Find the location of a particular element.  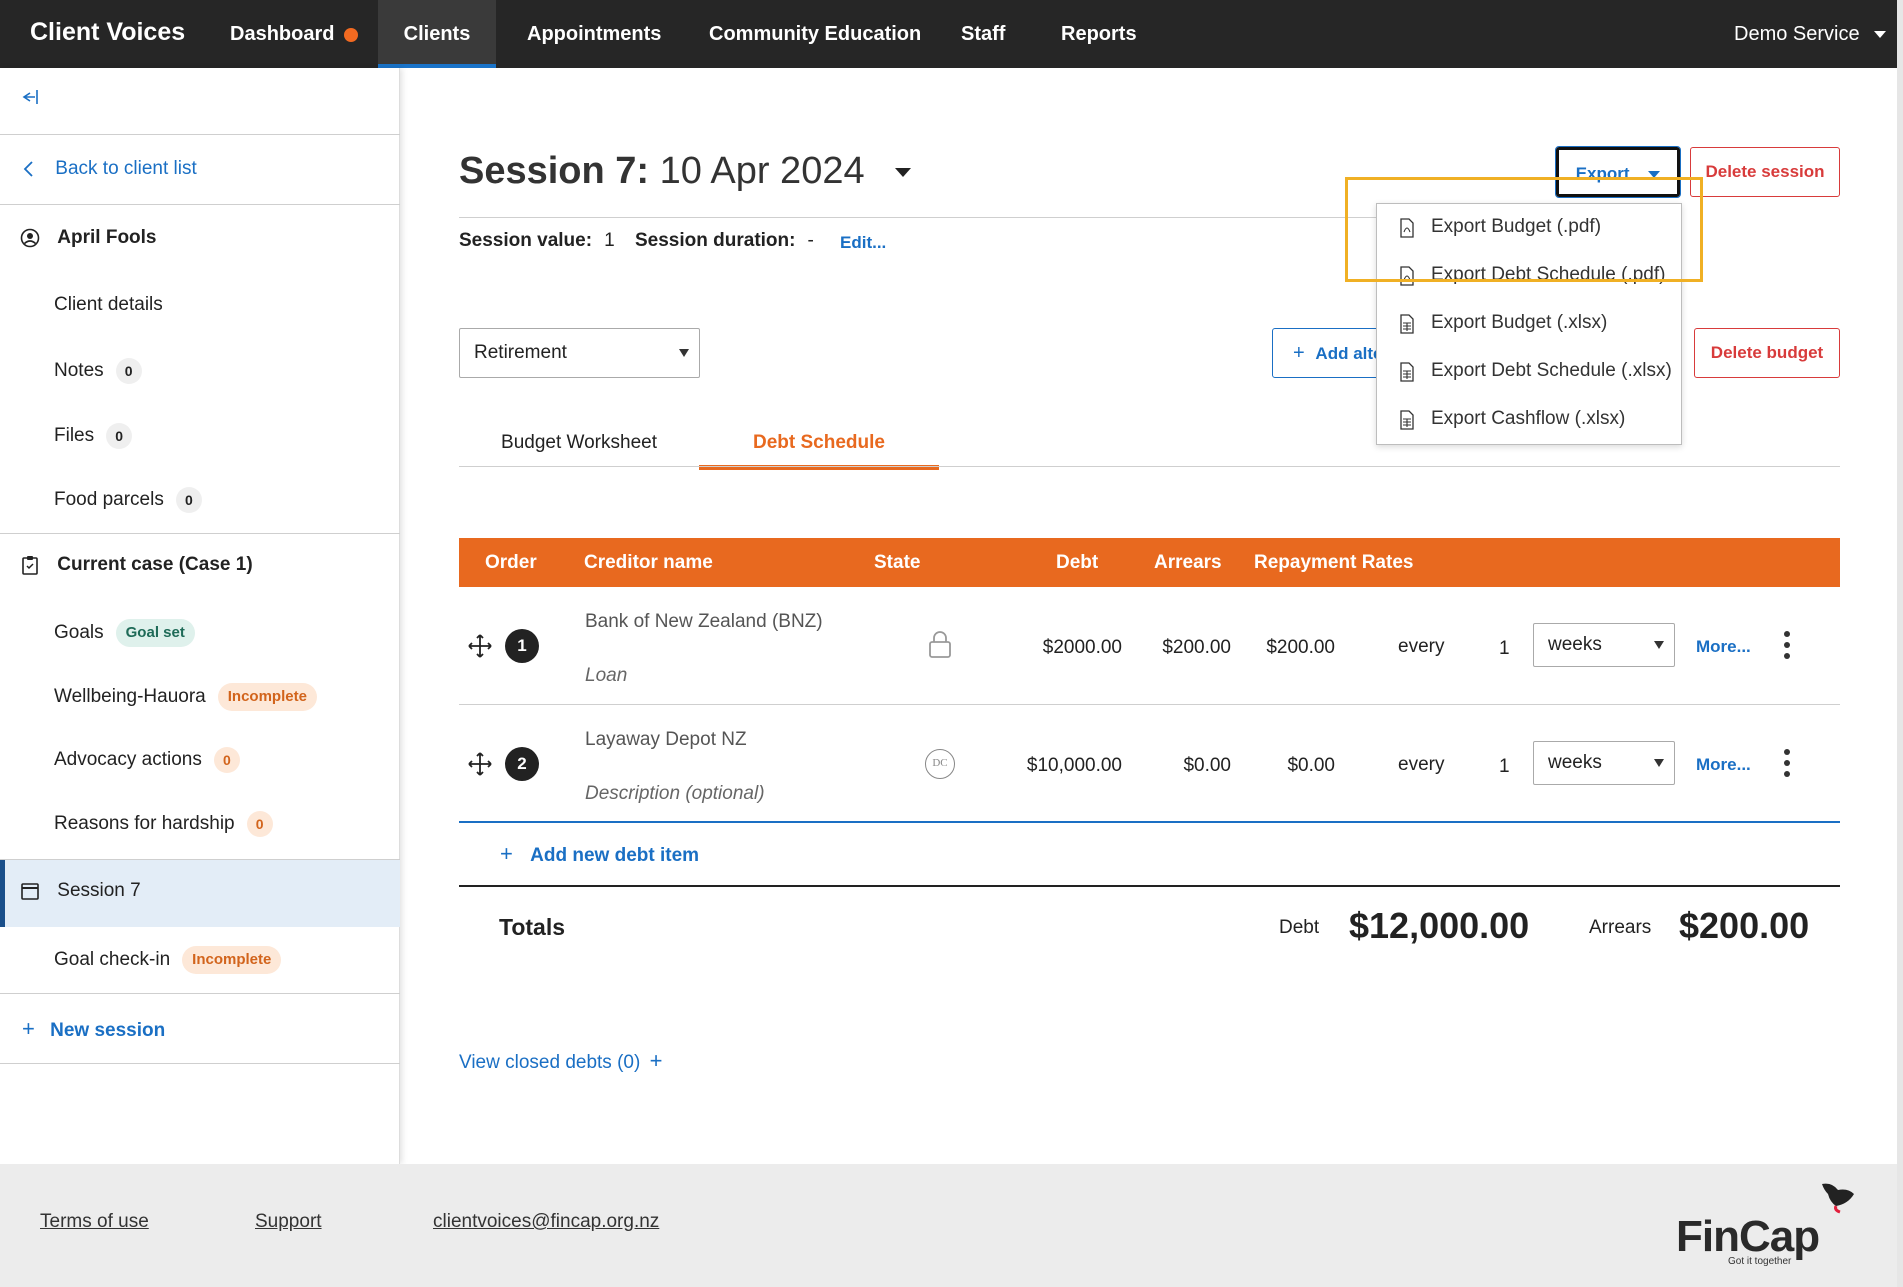

case-heading: Current case (Case 1) is located at coordinates (220, 565).